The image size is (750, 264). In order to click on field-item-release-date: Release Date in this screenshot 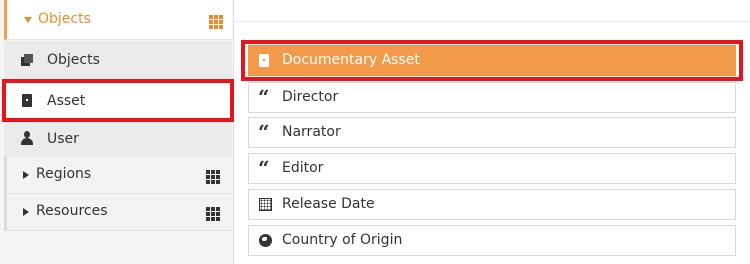, I will do `click(492, 204)`.